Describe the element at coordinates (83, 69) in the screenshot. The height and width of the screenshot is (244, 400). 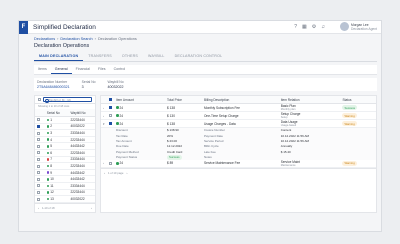
I see `subtab-financial: Financial` at that location.